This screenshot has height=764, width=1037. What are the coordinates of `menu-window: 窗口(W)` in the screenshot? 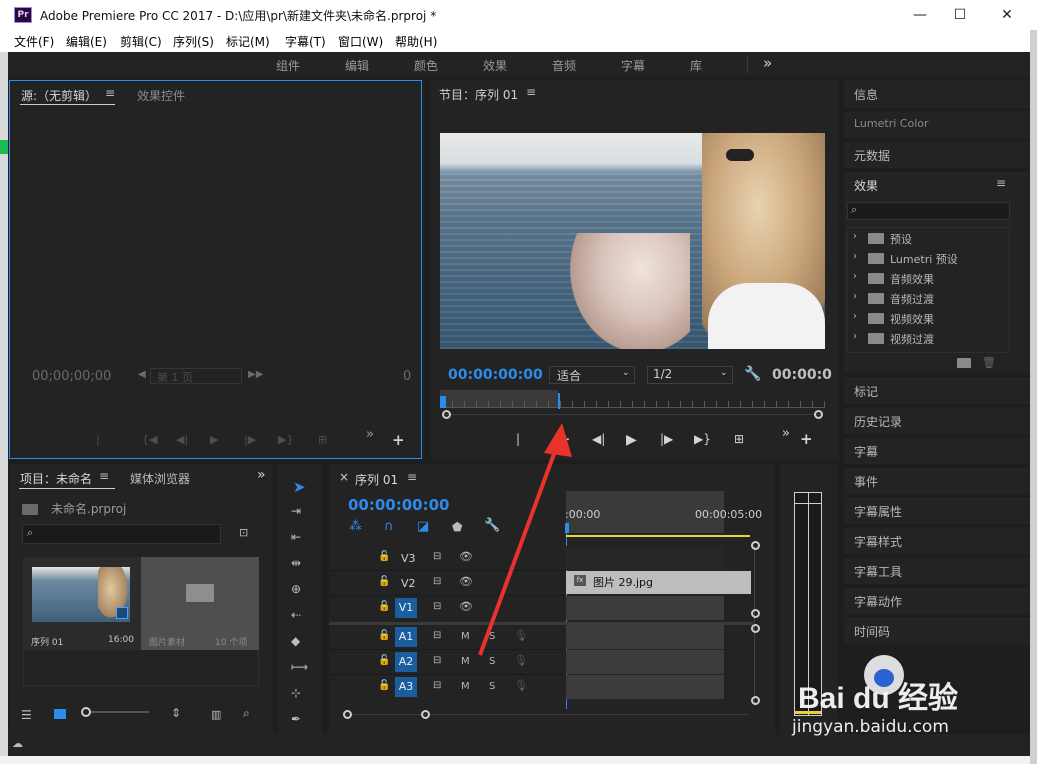 It's located at (360, 41).